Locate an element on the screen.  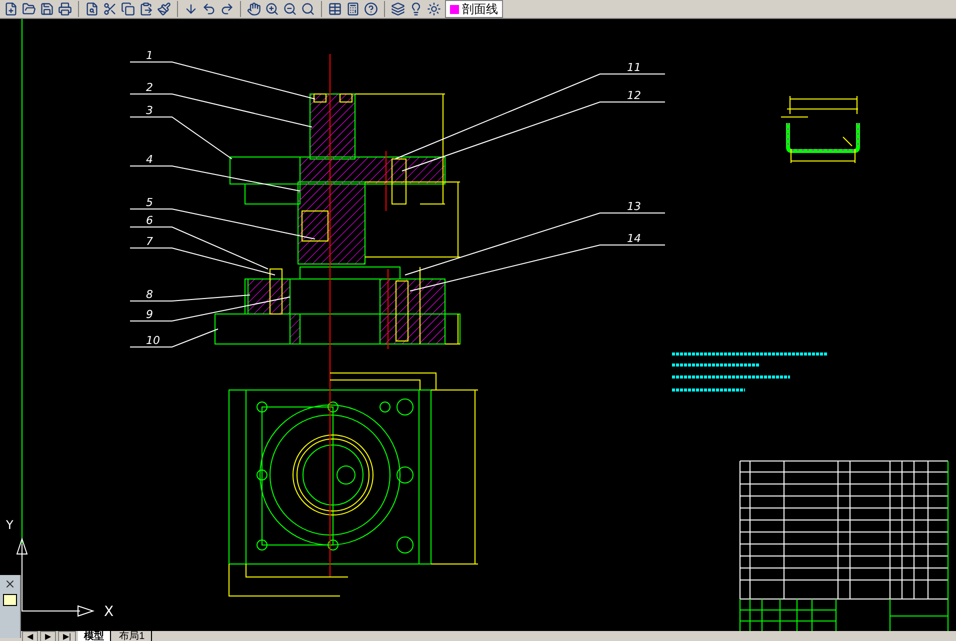
close-icon is located at coordinates (10, 584).